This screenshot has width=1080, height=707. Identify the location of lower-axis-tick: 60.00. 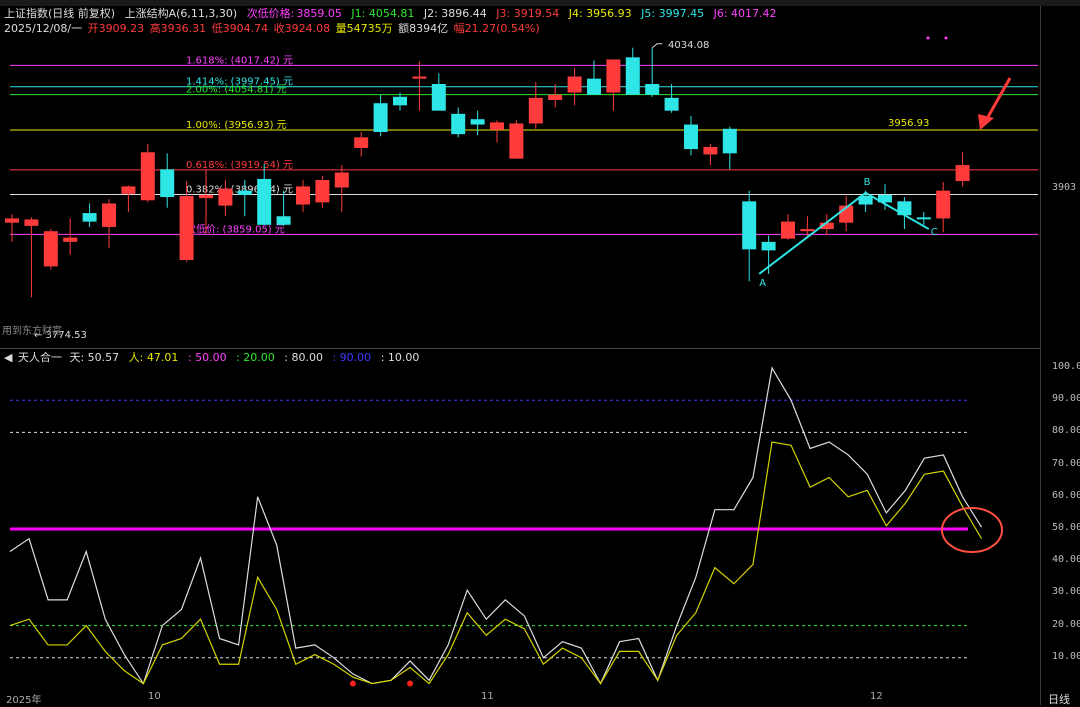
(1066, 495).